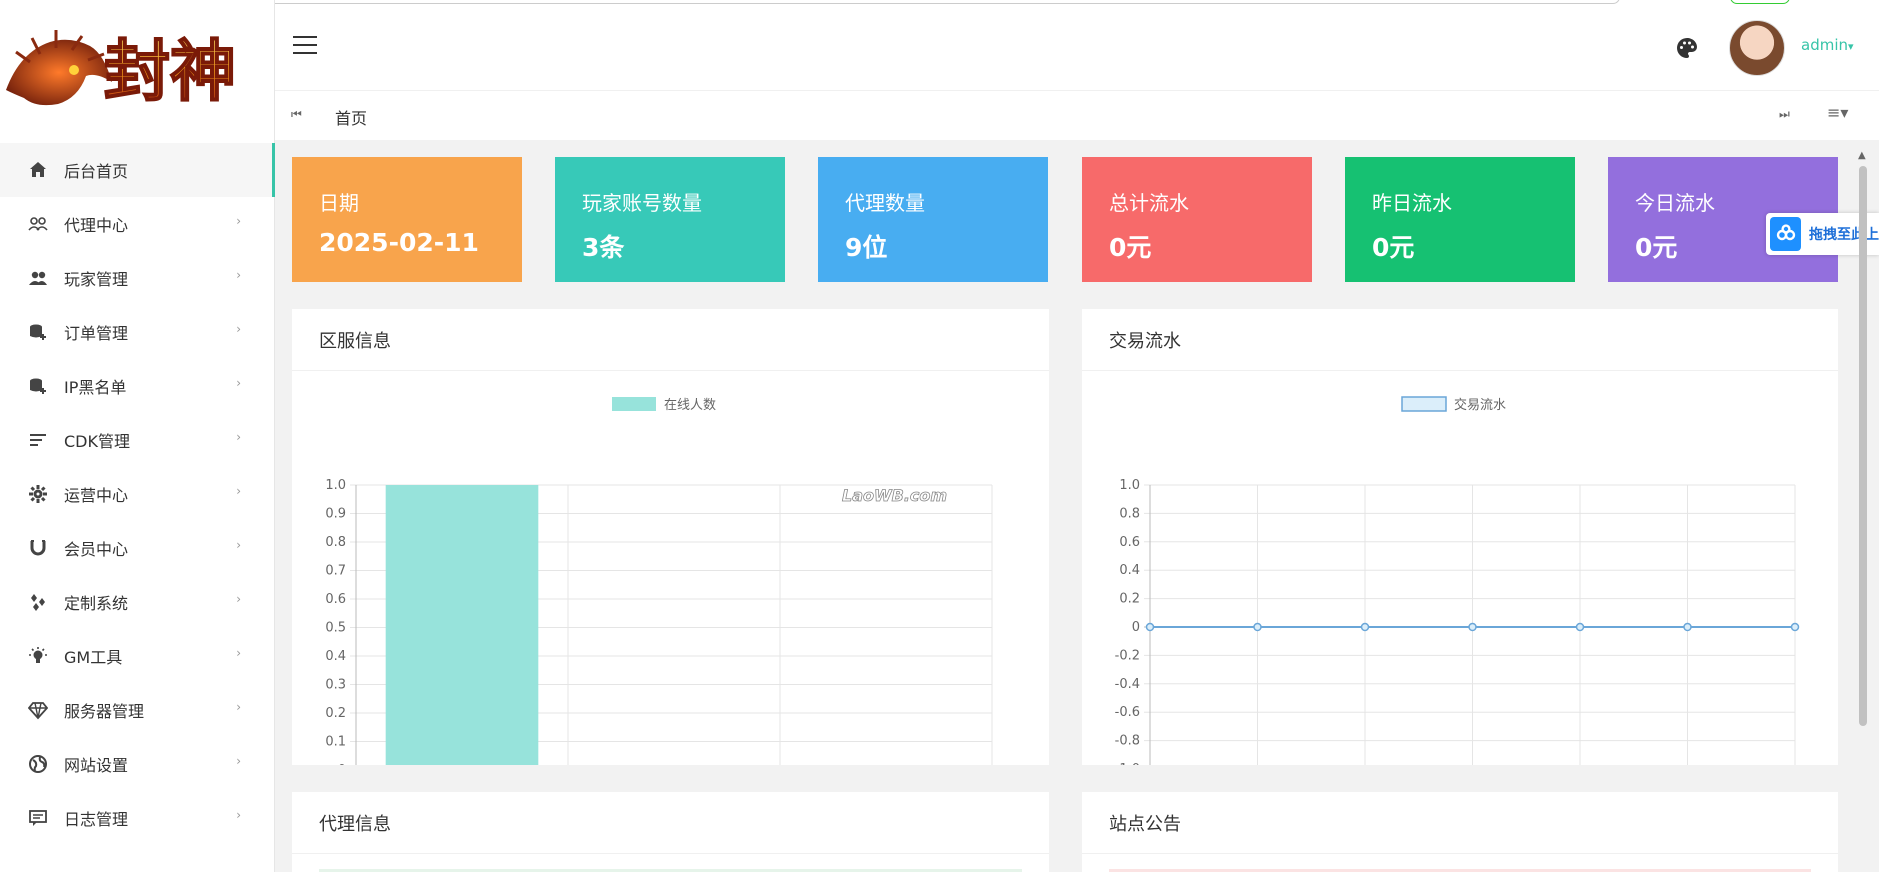 This screenshot has width=1879, height=872. I want to click on y-tick-label: -1.0, so click(1127, 763).